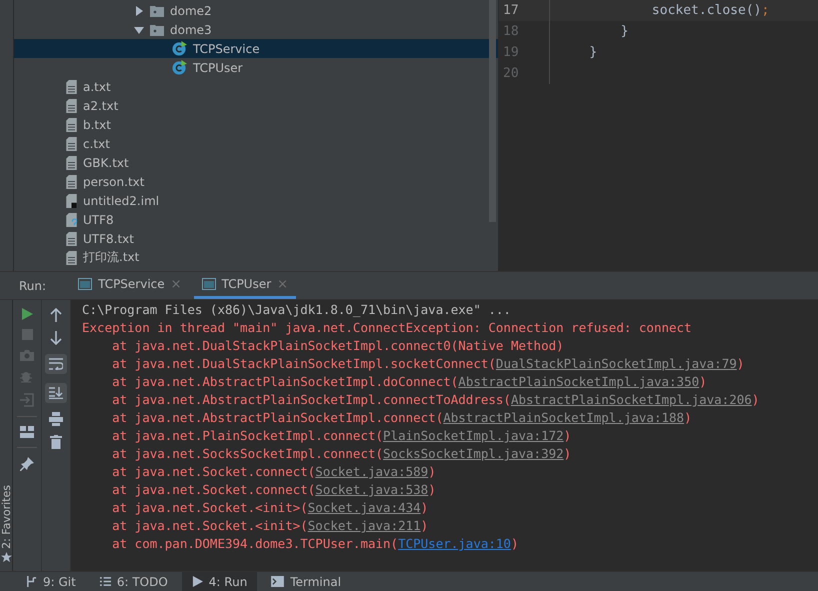 The width and height of the screenshot is (818, 591). I want to click on tree-file-item: 打印流.txt, so click(256, 257).